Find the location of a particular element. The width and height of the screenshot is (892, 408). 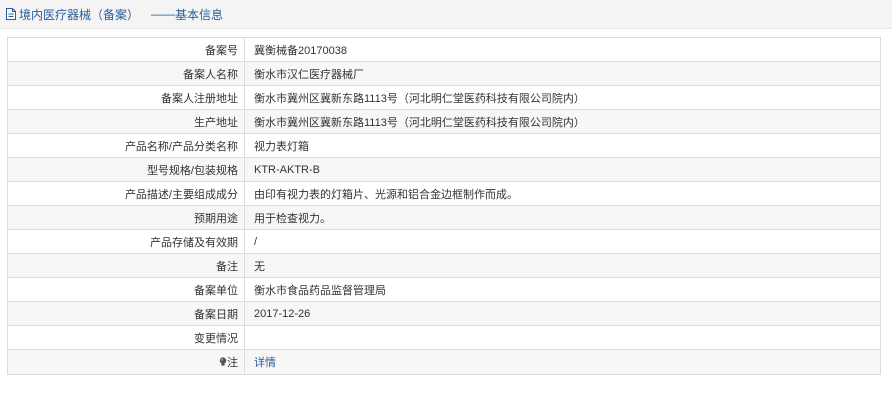

row-label: 备案单位 is located at coordinates (126, 289).